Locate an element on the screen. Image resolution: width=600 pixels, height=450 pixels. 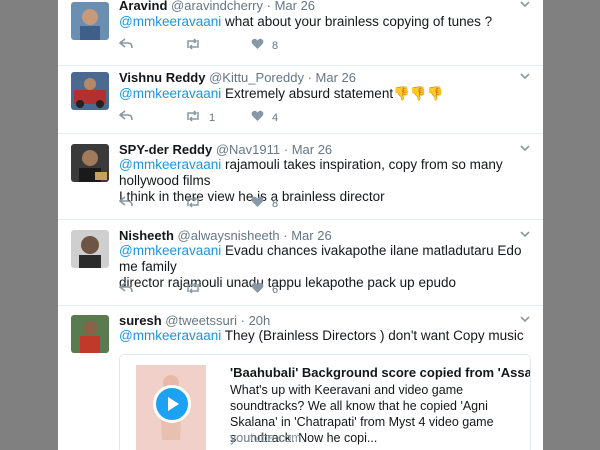
tweet-text-content: Extremely absurd statement is located at coordinates (307, 93).